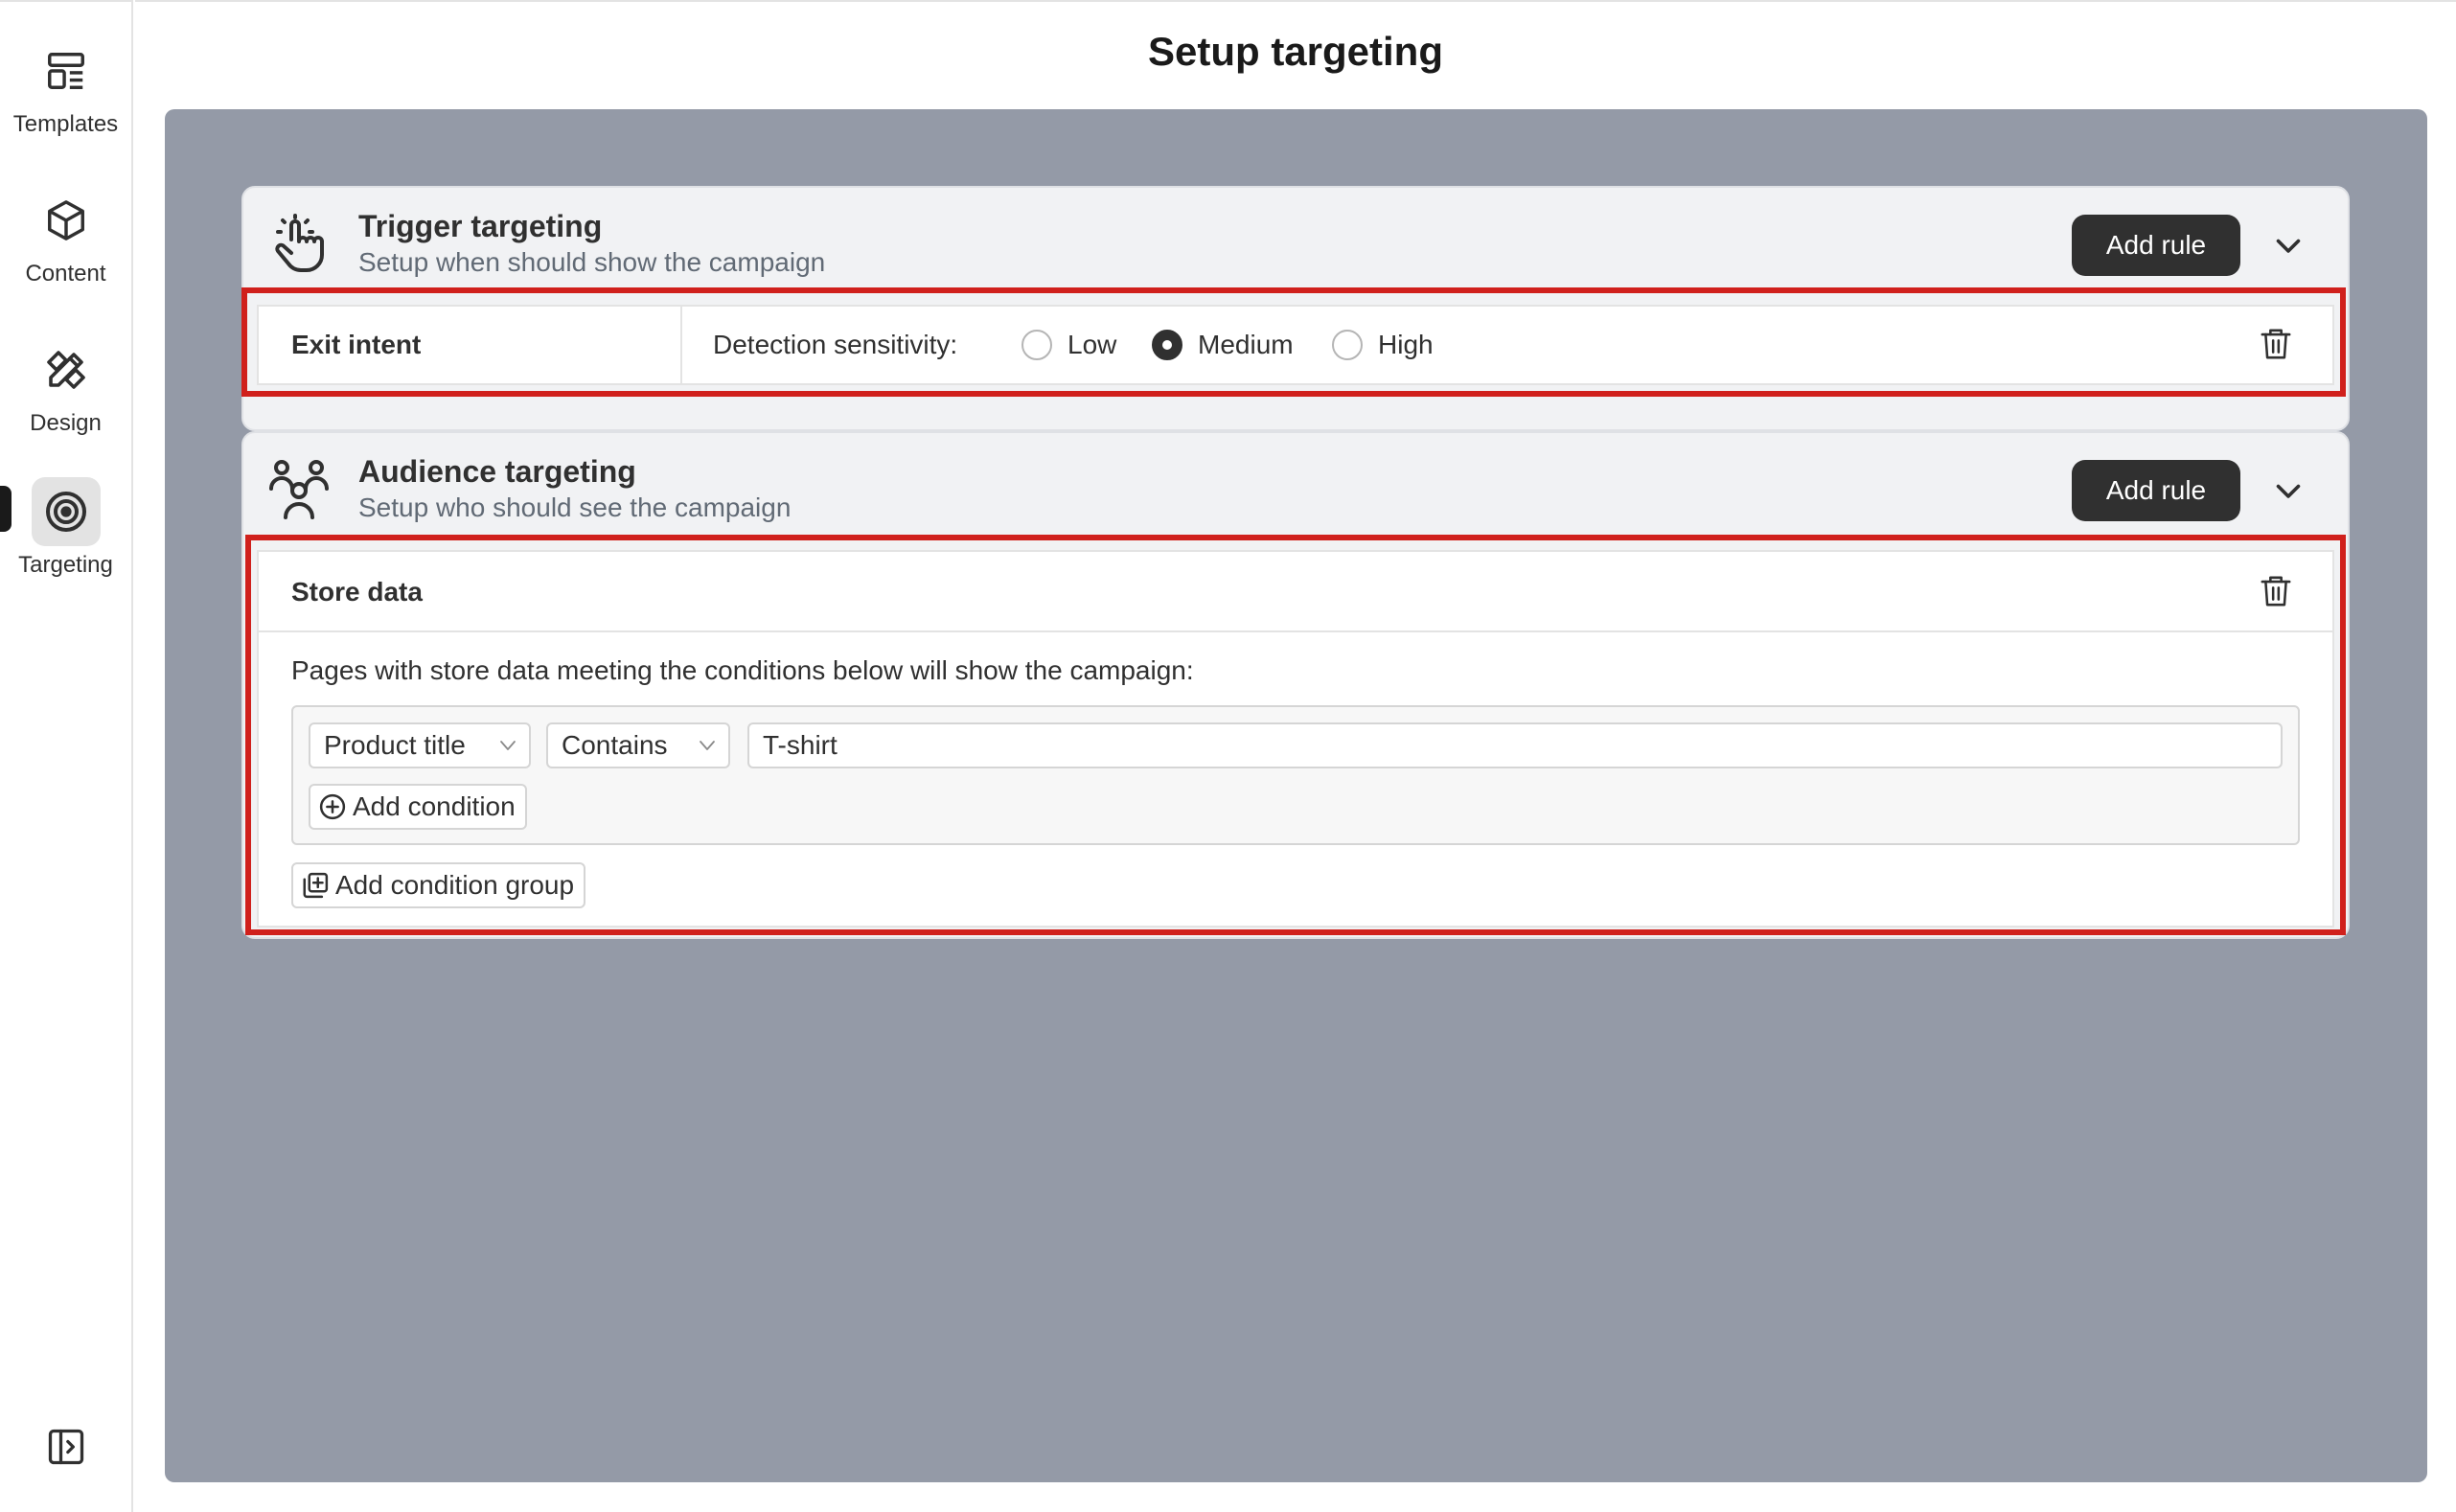  Describe the element at coordinates (65, 274) in the screenshot. I see `sidebar-item-label: Content` at that location.